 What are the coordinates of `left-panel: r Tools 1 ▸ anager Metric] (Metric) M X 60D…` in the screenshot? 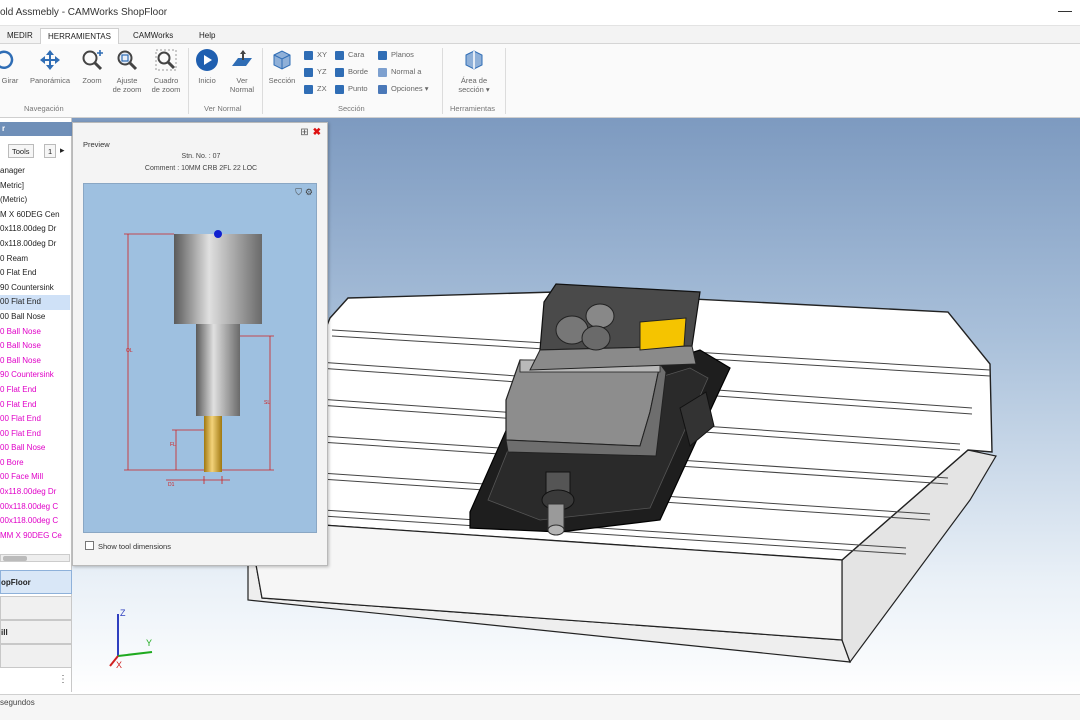 It's located at (36, 405).